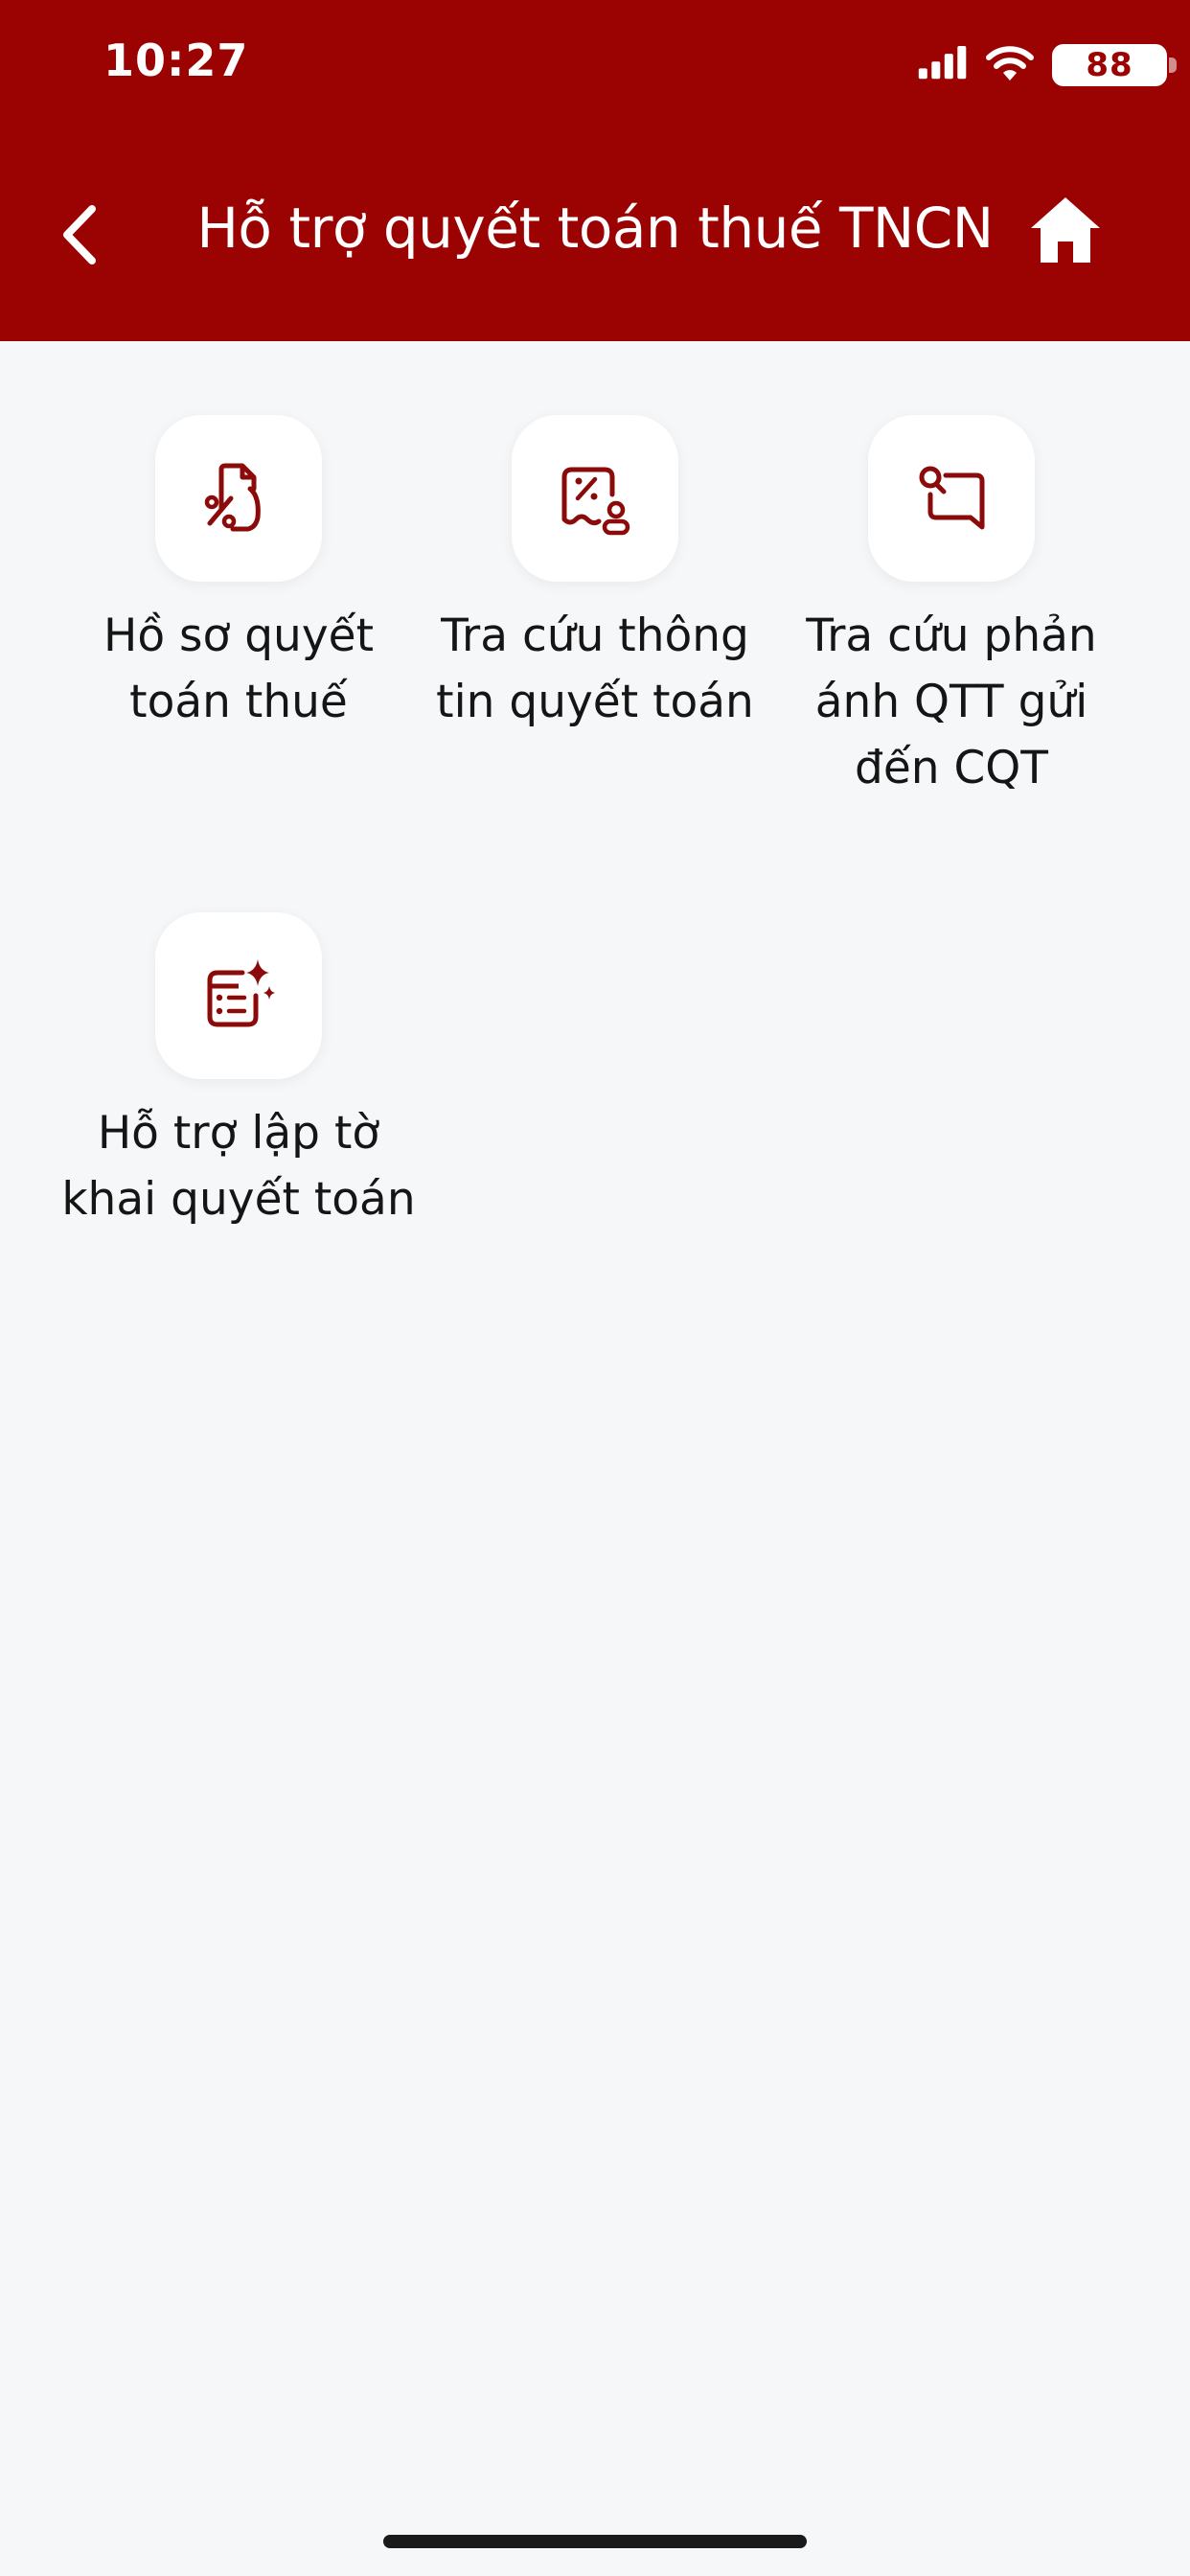  I want to click on app-header: 10:27 88 Hỗ trợ quyết toán thuế TNCN, so click(595, 170).